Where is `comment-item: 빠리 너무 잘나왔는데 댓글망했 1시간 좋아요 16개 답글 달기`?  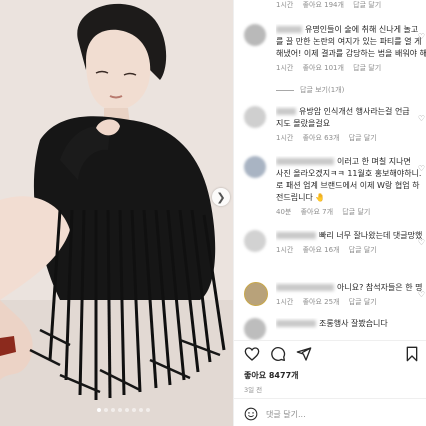
comment-item: 빠리 너무 잘나왔는데 댓글망했 1시간 좋아요 16개 답글 달기 is located at coordinates (335, 247).